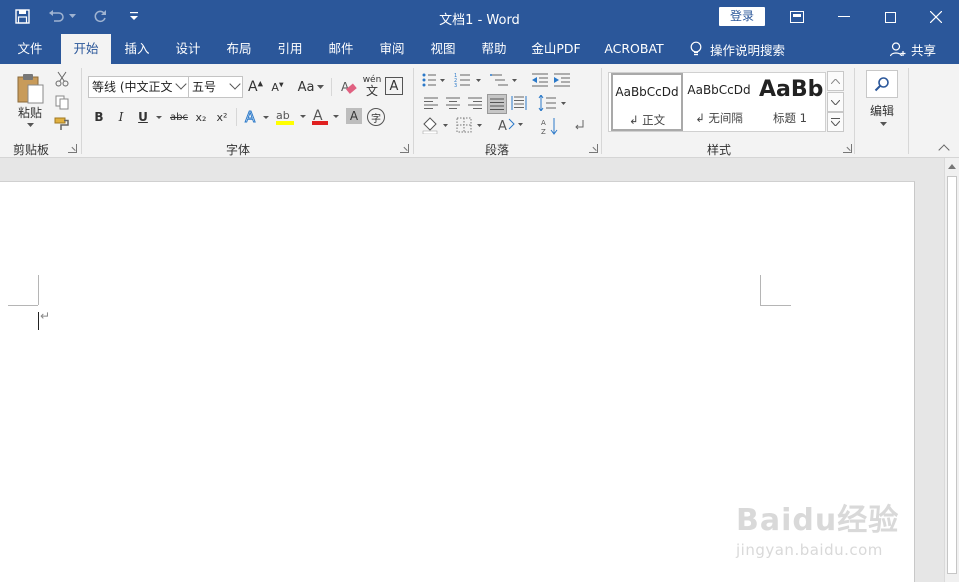 This screenshot has height=582, width=959. I want to click on login-button: 登录, so click(742, 16).